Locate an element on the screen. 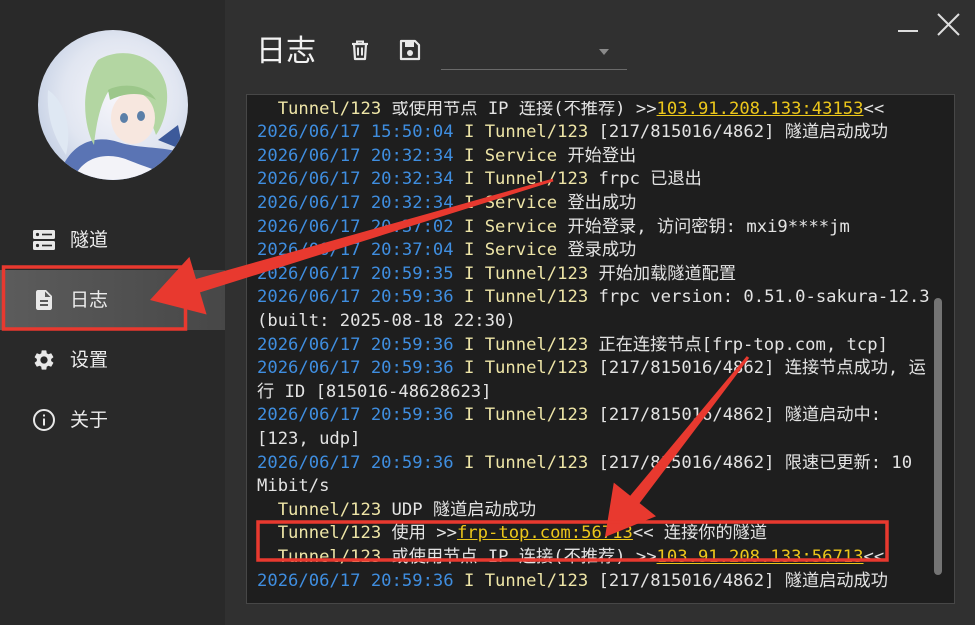 The width and height of the screenshot is (975, 625). sidebar-item-logs: 日志 is located at coordinates (112, 300).